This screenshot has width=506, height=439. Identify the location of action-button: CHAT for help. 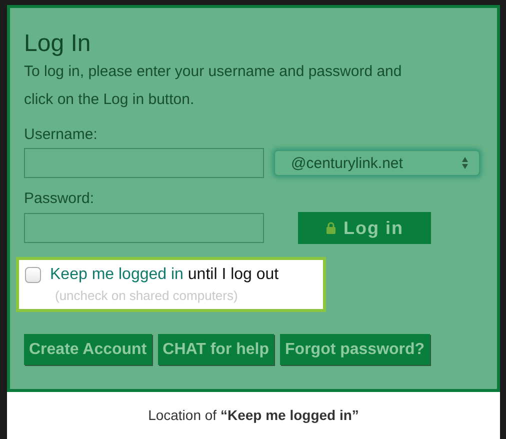
(216, 349).